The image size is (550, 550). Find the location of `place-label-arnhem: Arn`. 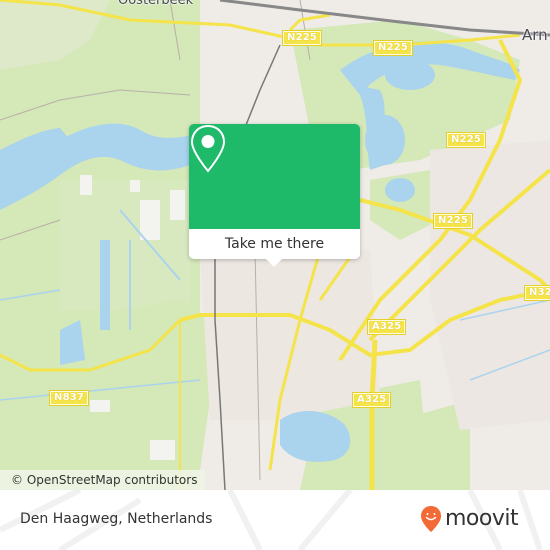

place-label-arnhem: Arn is located at coordinates (535, 35).